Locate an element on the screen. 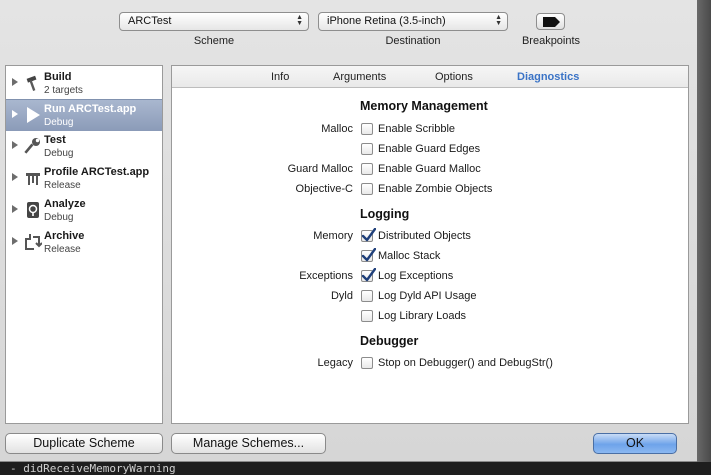  action-name: Test is located at coordinates (55, 140).